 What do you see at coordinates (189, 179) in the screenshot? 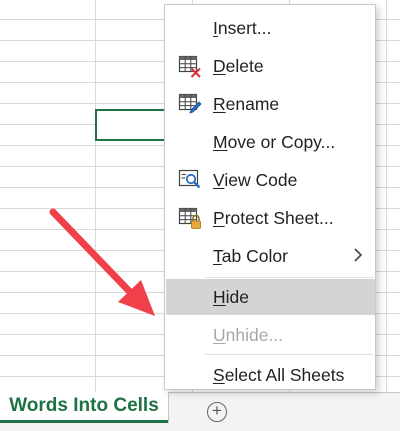
I see `view-code-icon` at bounding box center [189, 179].